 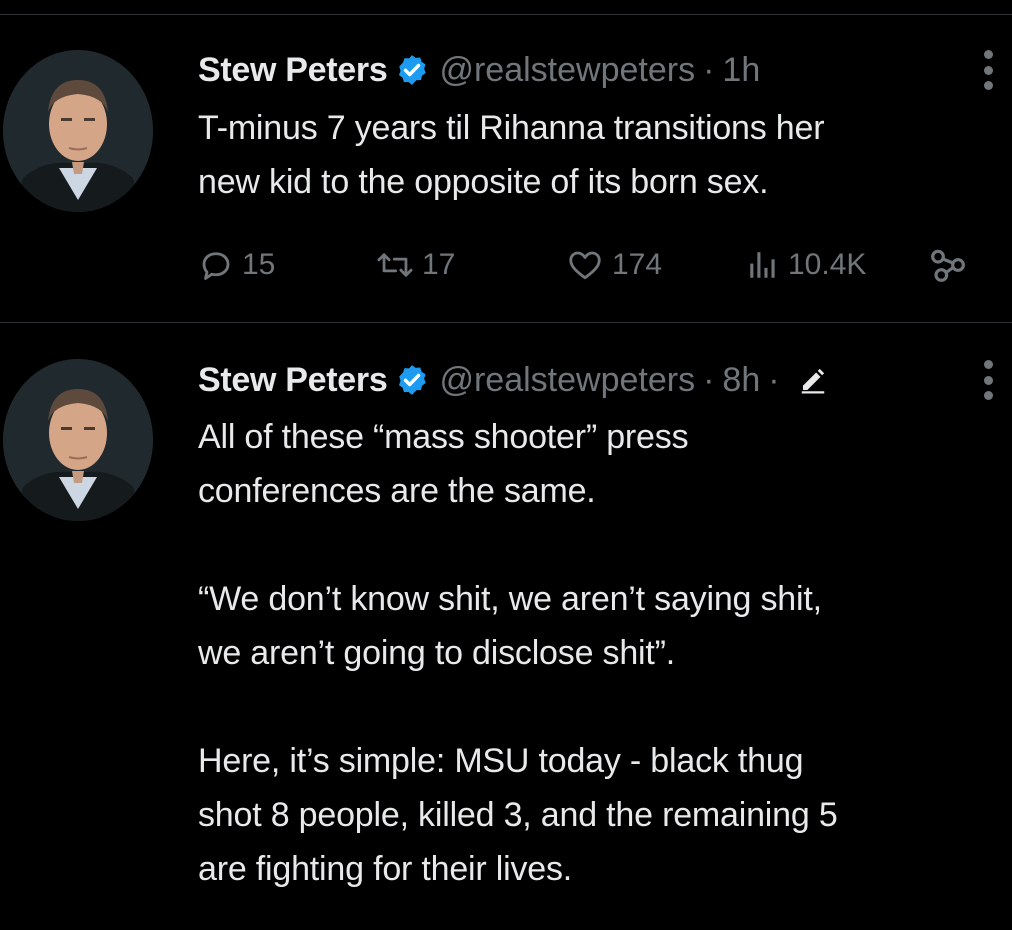 I want to click on tweet-header: Stew Peters @realstewpeters · 1h, so click(x=479, y=70).